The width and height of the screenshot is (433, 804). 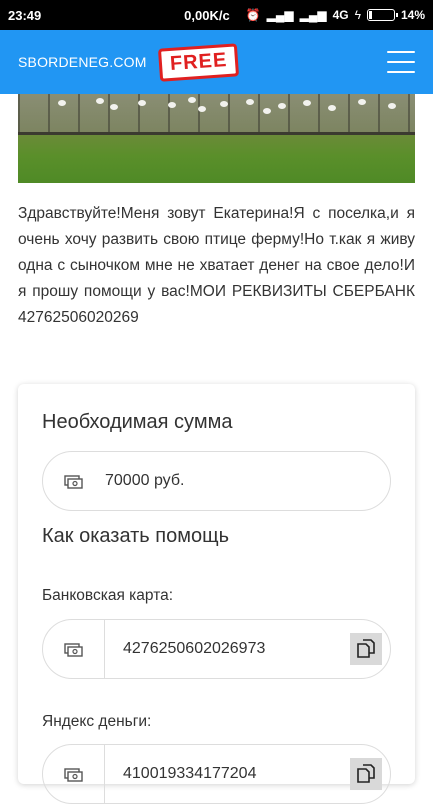 What do you see at coordinates (137, 422) in the screenshot?
I see `required-amount-heading: Необходимая сумма` at bounding box center [137, 422].